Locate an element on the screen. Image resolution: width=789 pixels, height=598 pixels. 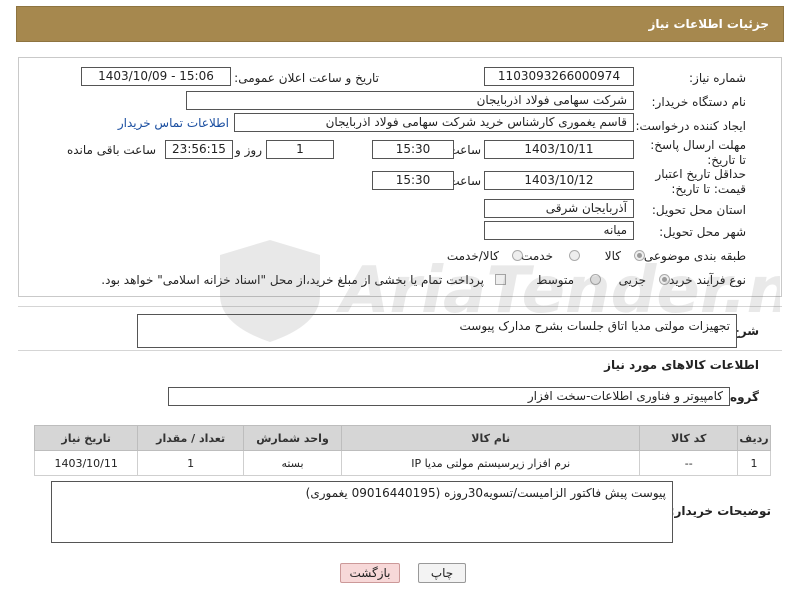
process-label: نوع فرآیند خرید : is located at coordinates (703, 280).